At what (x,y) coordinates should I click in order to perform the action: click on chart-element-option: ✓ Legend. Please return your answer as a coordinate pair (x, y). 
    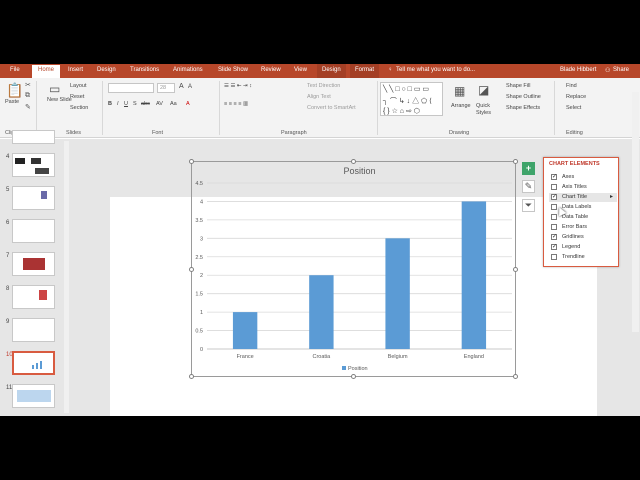
    Looking at the image, I should click on (583, 247).